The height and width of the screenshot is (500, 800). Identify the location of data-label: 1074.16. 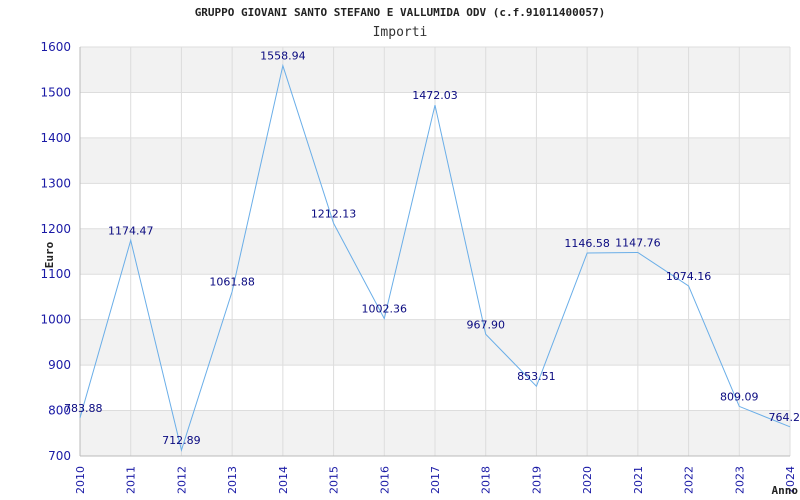
(689, 276).